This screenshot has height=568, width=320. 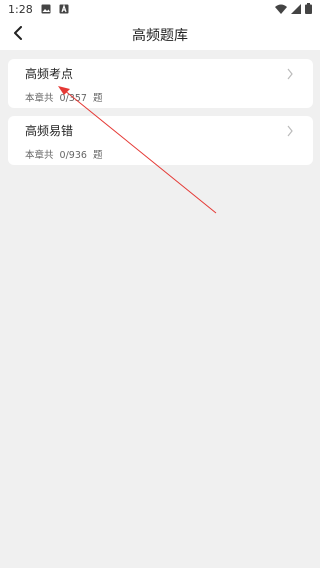 What do you see at coordinates (160, 9) in the screenshot?
I see `status-bar: 1:28` at bounding box center [160, 9].